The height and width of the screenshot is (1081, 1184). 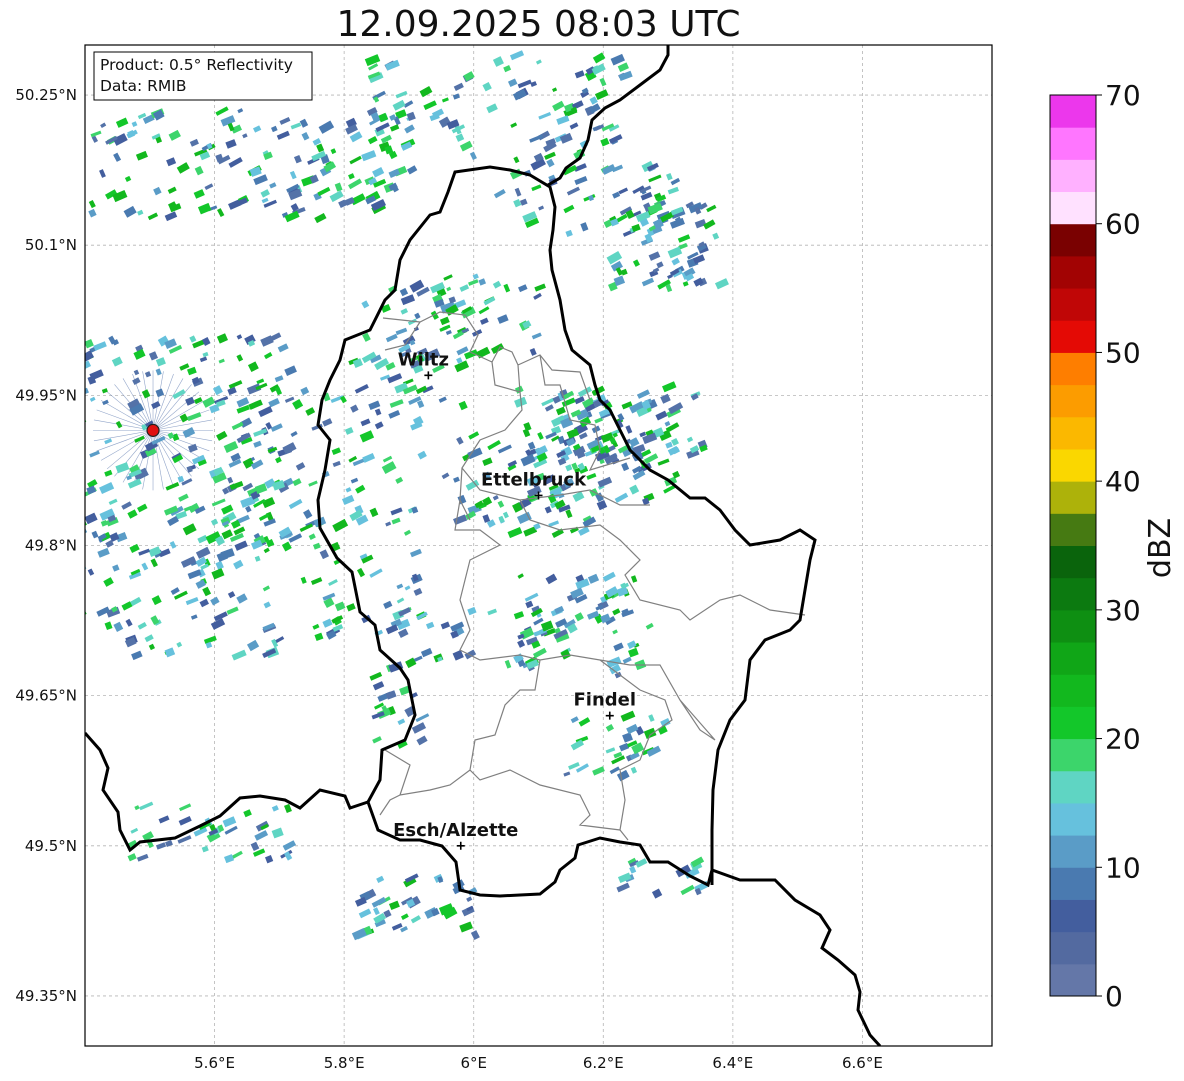 I want to click on colorbar-segments, so click(x=1073, y=546).